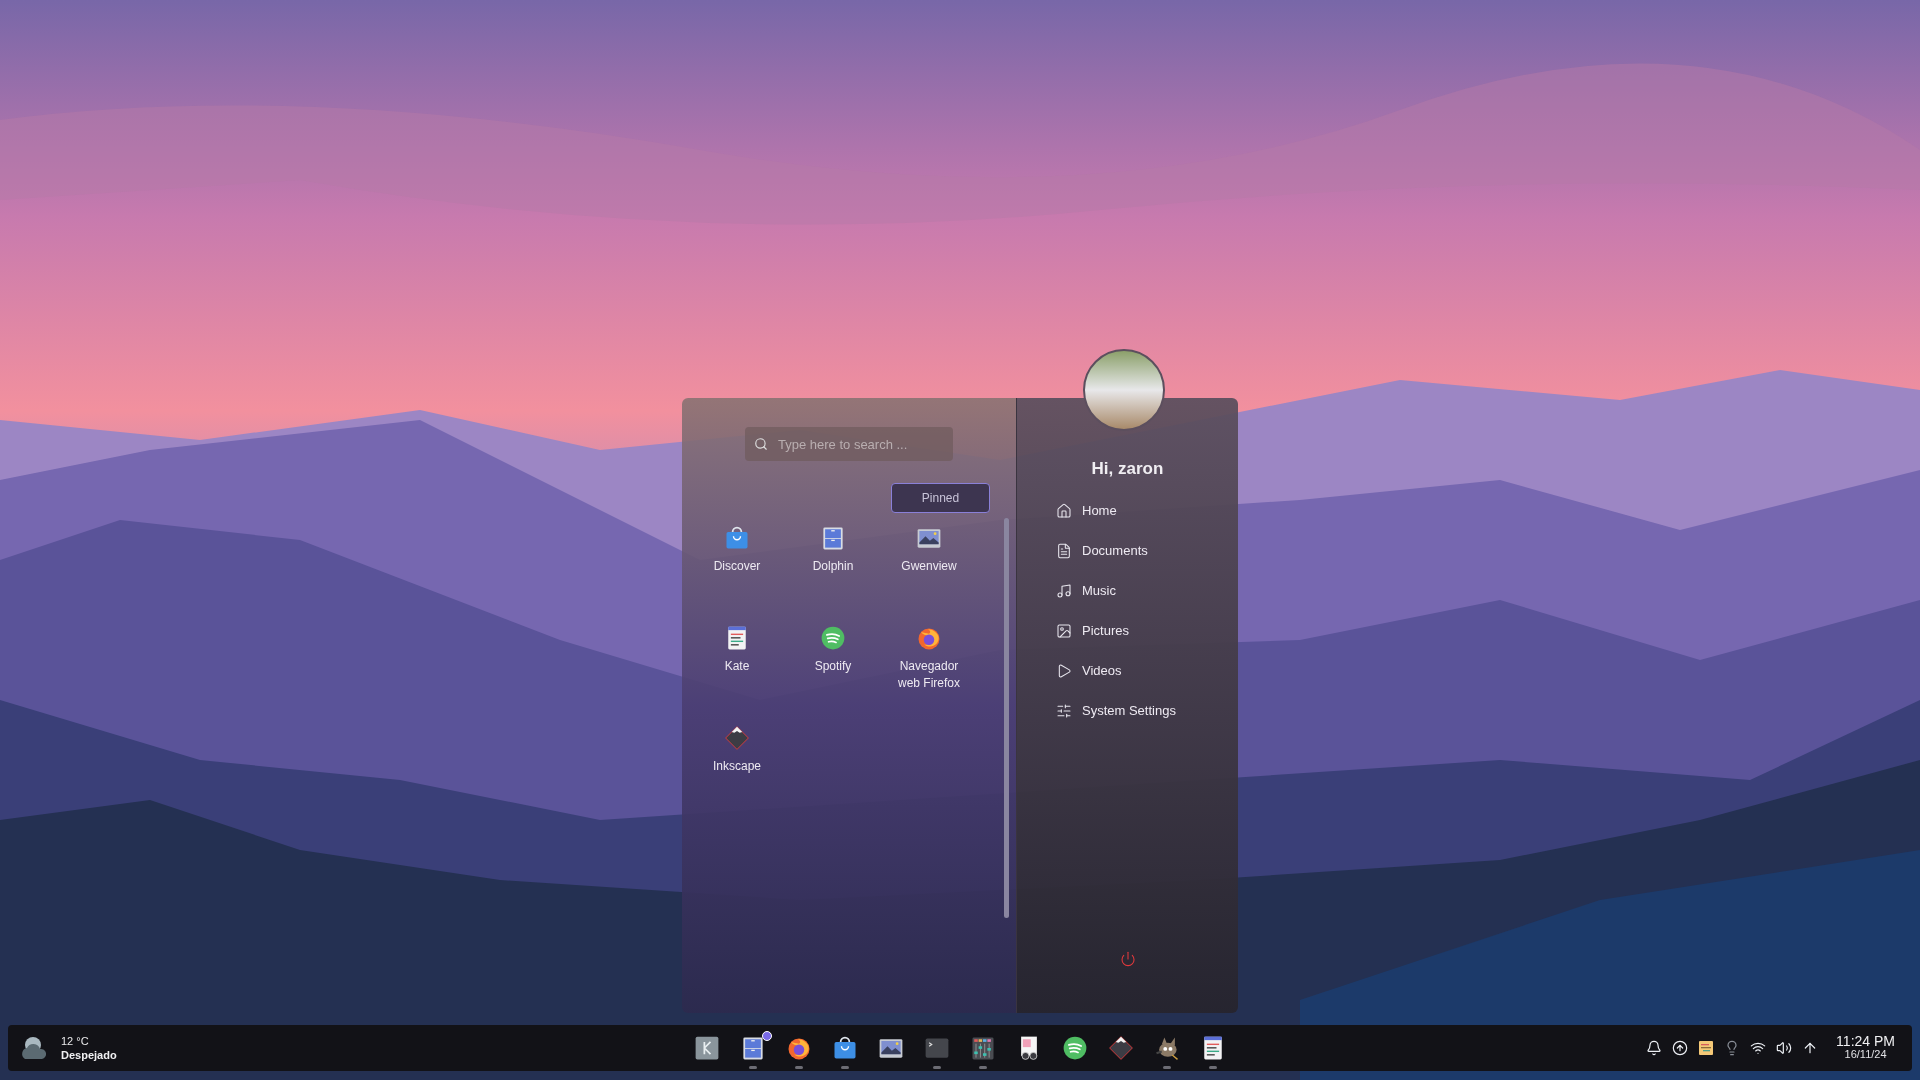 Image resolution: width=1920 pixels, height=1080 pixels. Describe the element at coordinates (707, 1048) in the screenshot. I see `app-launcher-icon` at that location.